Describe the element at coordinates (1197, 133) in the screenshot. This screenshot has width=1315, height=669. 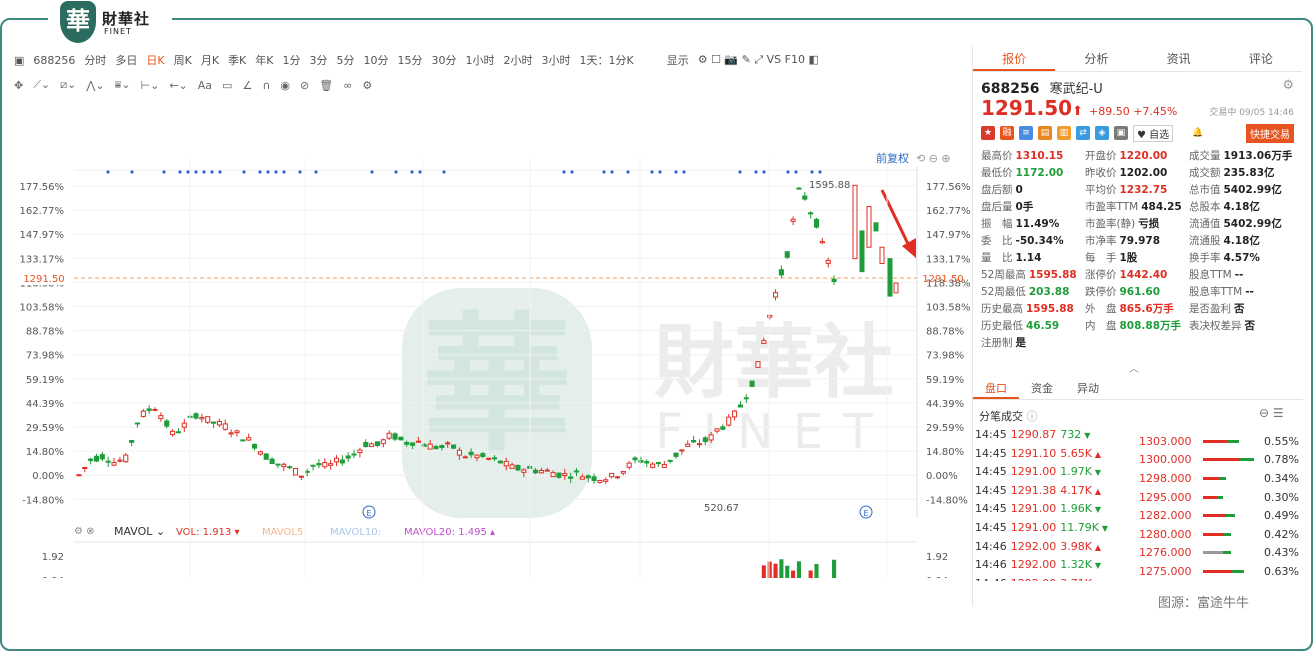
I see `bell-icon: 🔔` at that location.